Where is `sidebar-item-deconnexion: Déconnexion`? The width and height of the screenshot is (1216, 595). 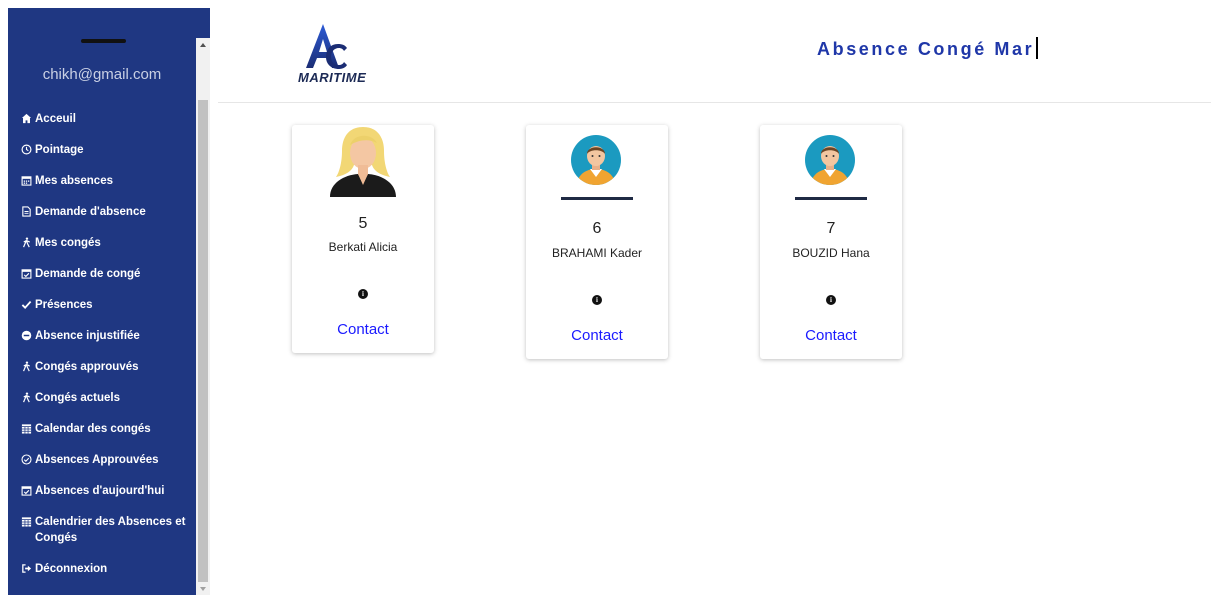
sidebar-item-deconnexion: Déconnexion is located at coordinates (108, 569).